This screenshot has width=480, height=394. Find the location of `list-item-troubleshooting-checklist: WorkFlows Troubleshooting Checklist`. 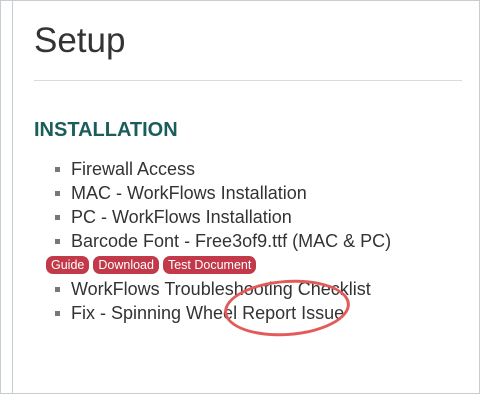

list-item-troubleshooting-checklist: WorkFlows Troubleshooting Checklist is located at coordinates (223, 289).